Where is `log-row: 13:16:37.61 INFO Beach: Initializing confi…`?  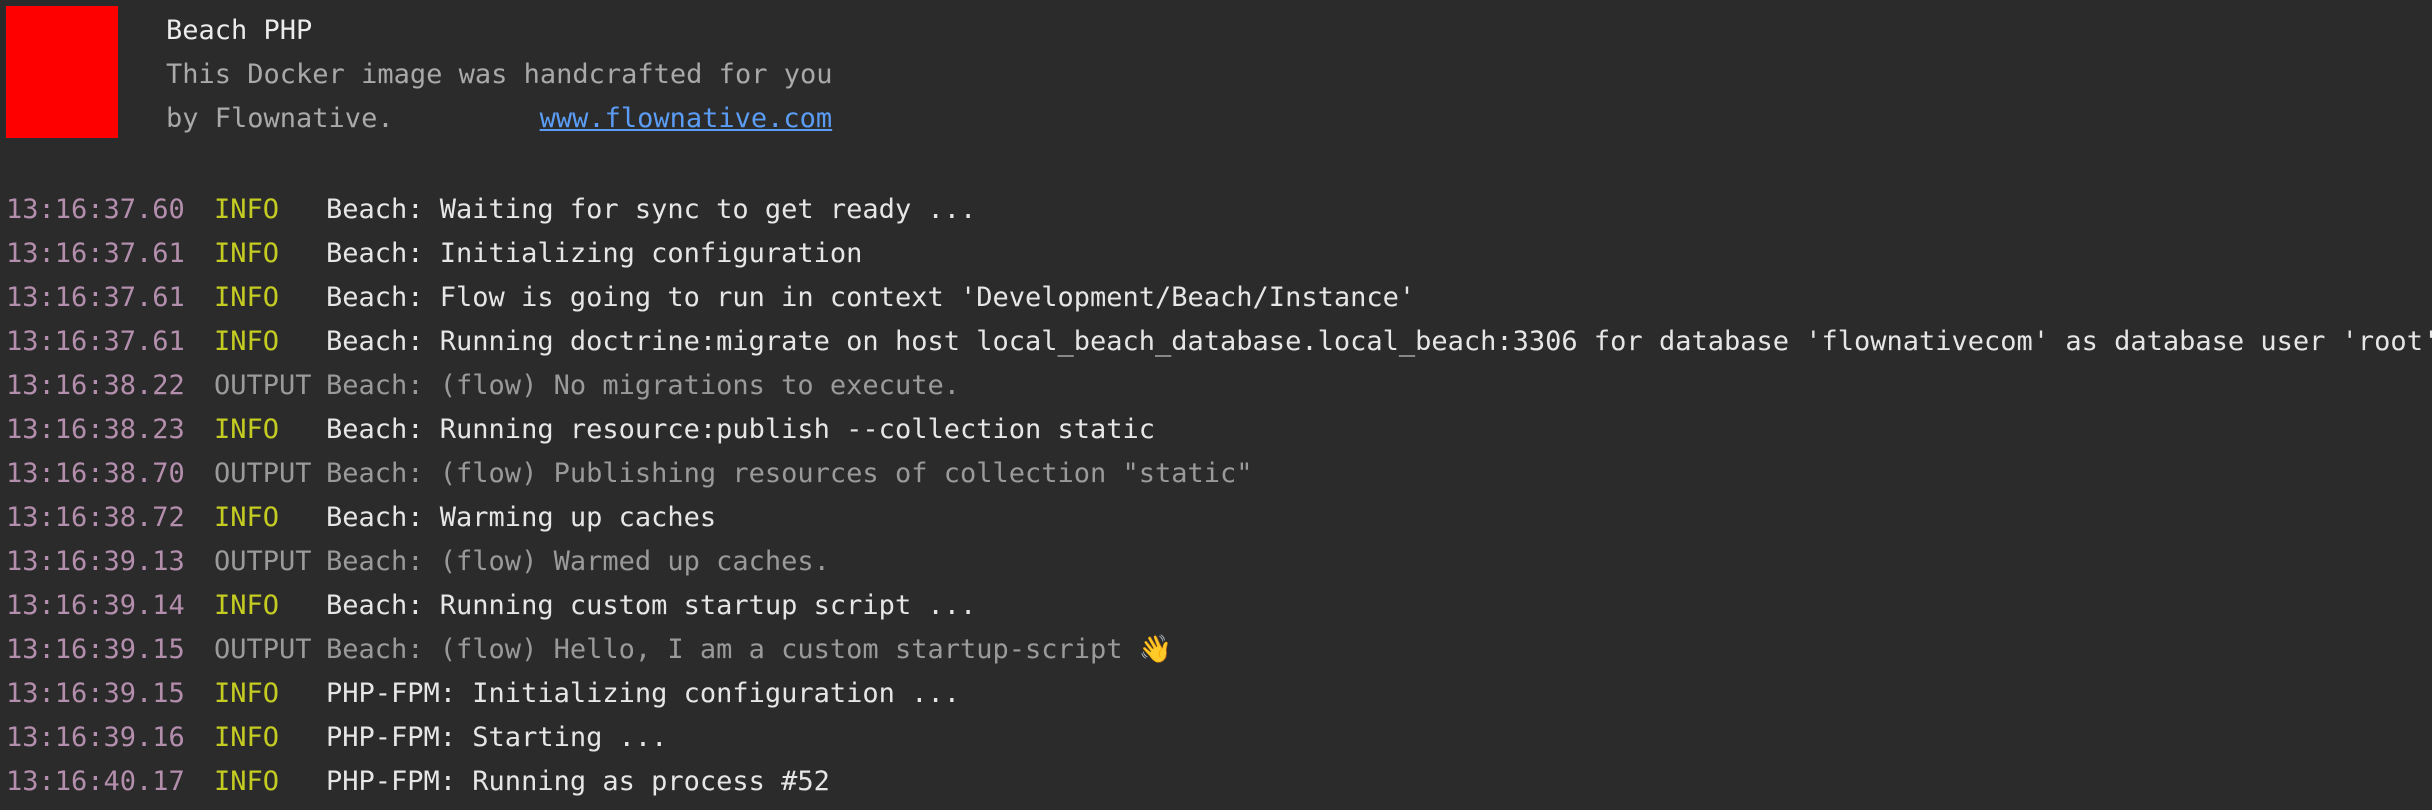 log-row: 13:16:37.61 INFO Beach: Initializing confi… is located at coordinates (1216, 254).